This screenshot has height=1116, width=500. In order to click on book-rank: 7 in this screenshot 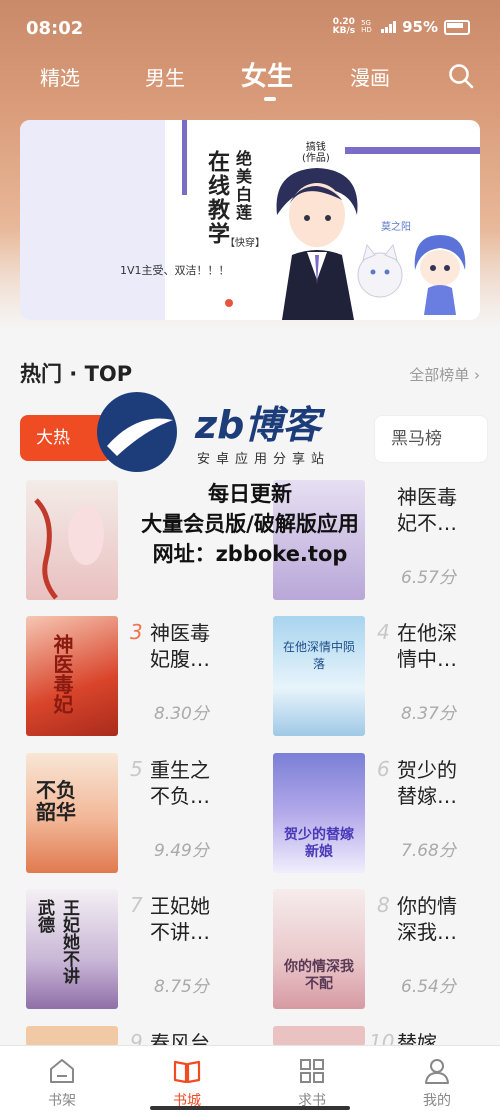, I will do `click(136, 905)`.